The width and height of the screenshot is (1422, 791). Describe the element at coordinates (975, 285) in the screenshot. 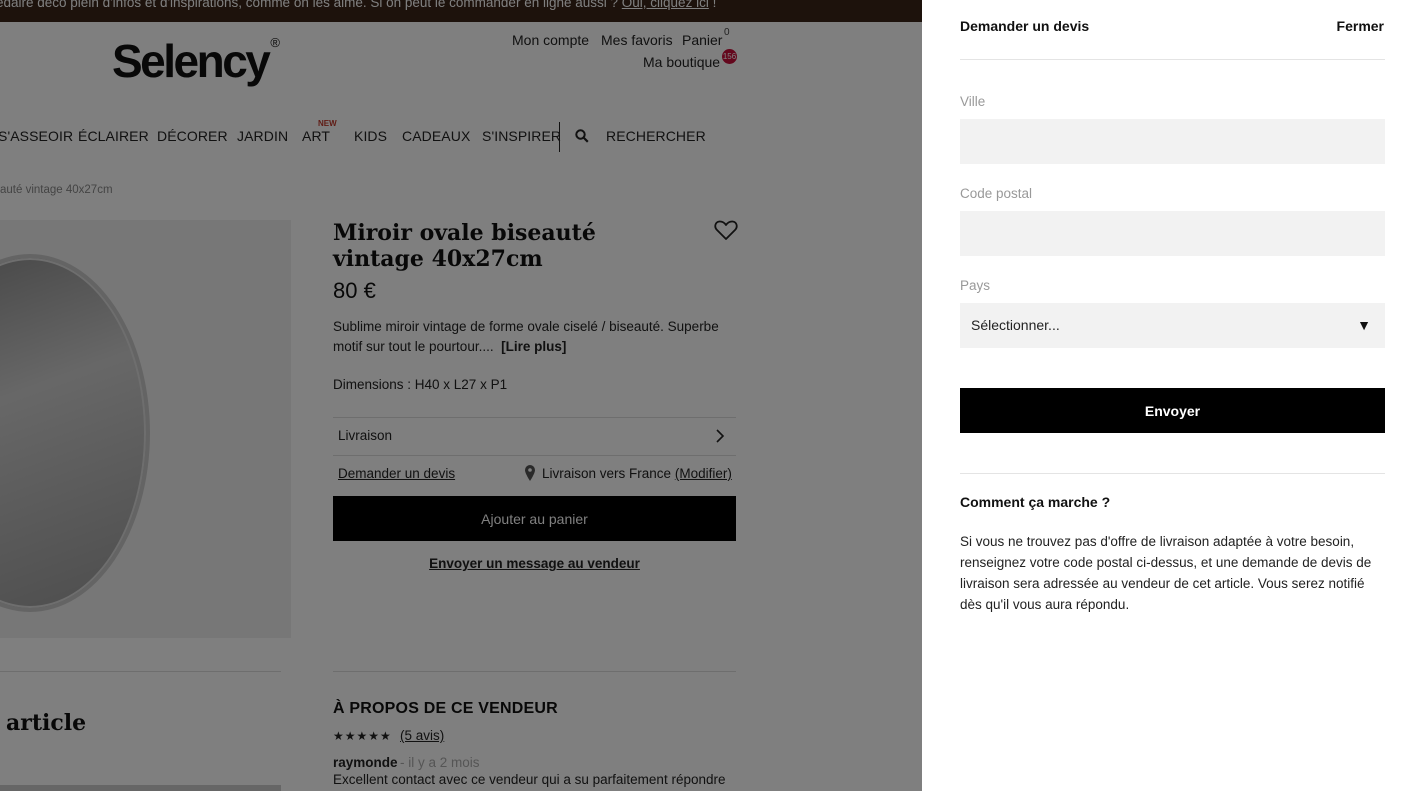

I see `country-label: Pays` at that location.